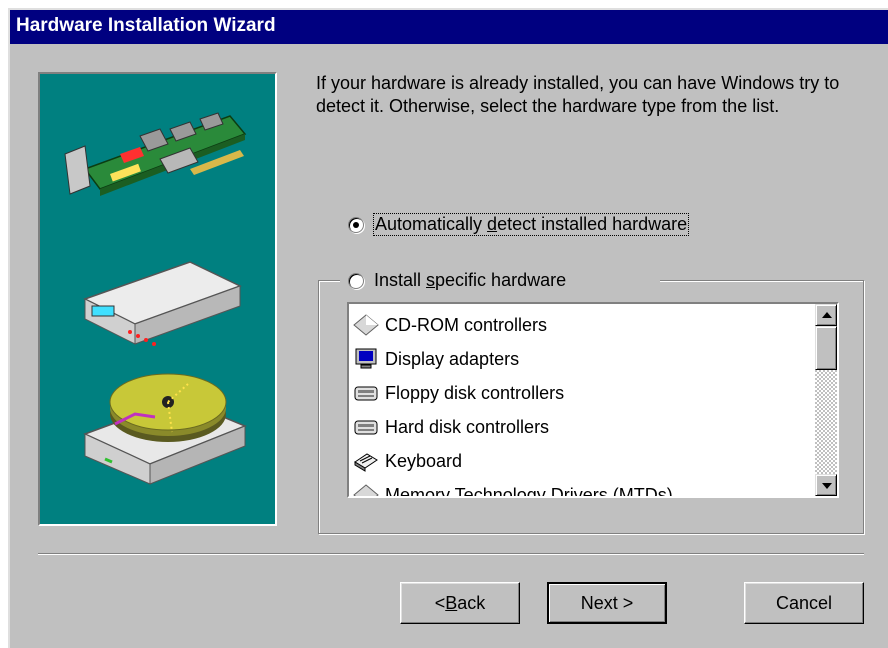 The image size is (888, 648). I want to click on scroll-down-button, so click(826, 485).